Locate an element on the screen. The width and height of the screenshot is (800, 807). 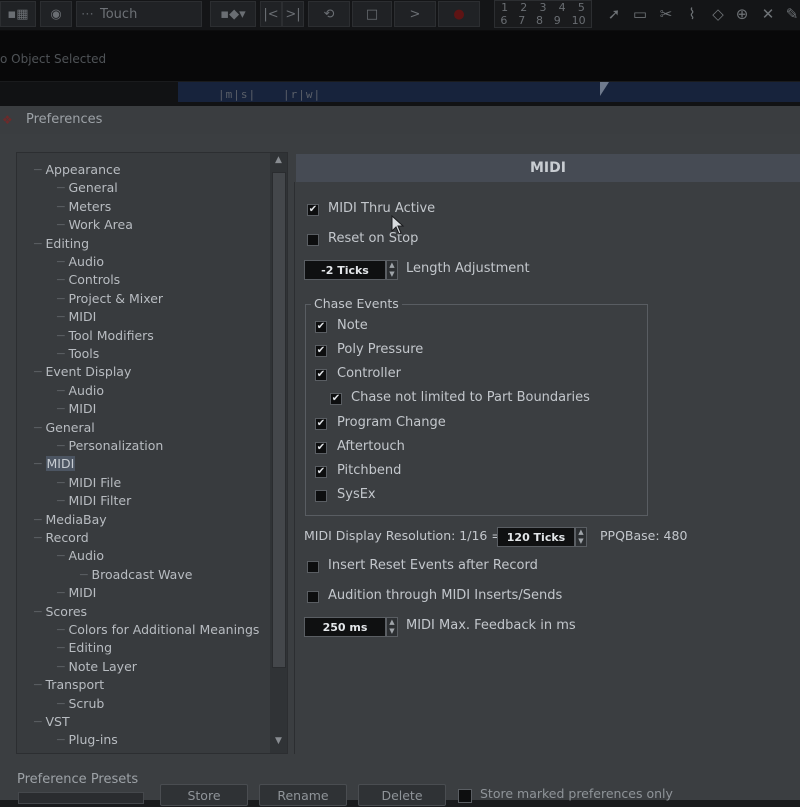
midi-thru-label: MIDI Thru Active is located at coordinates (382, 208).